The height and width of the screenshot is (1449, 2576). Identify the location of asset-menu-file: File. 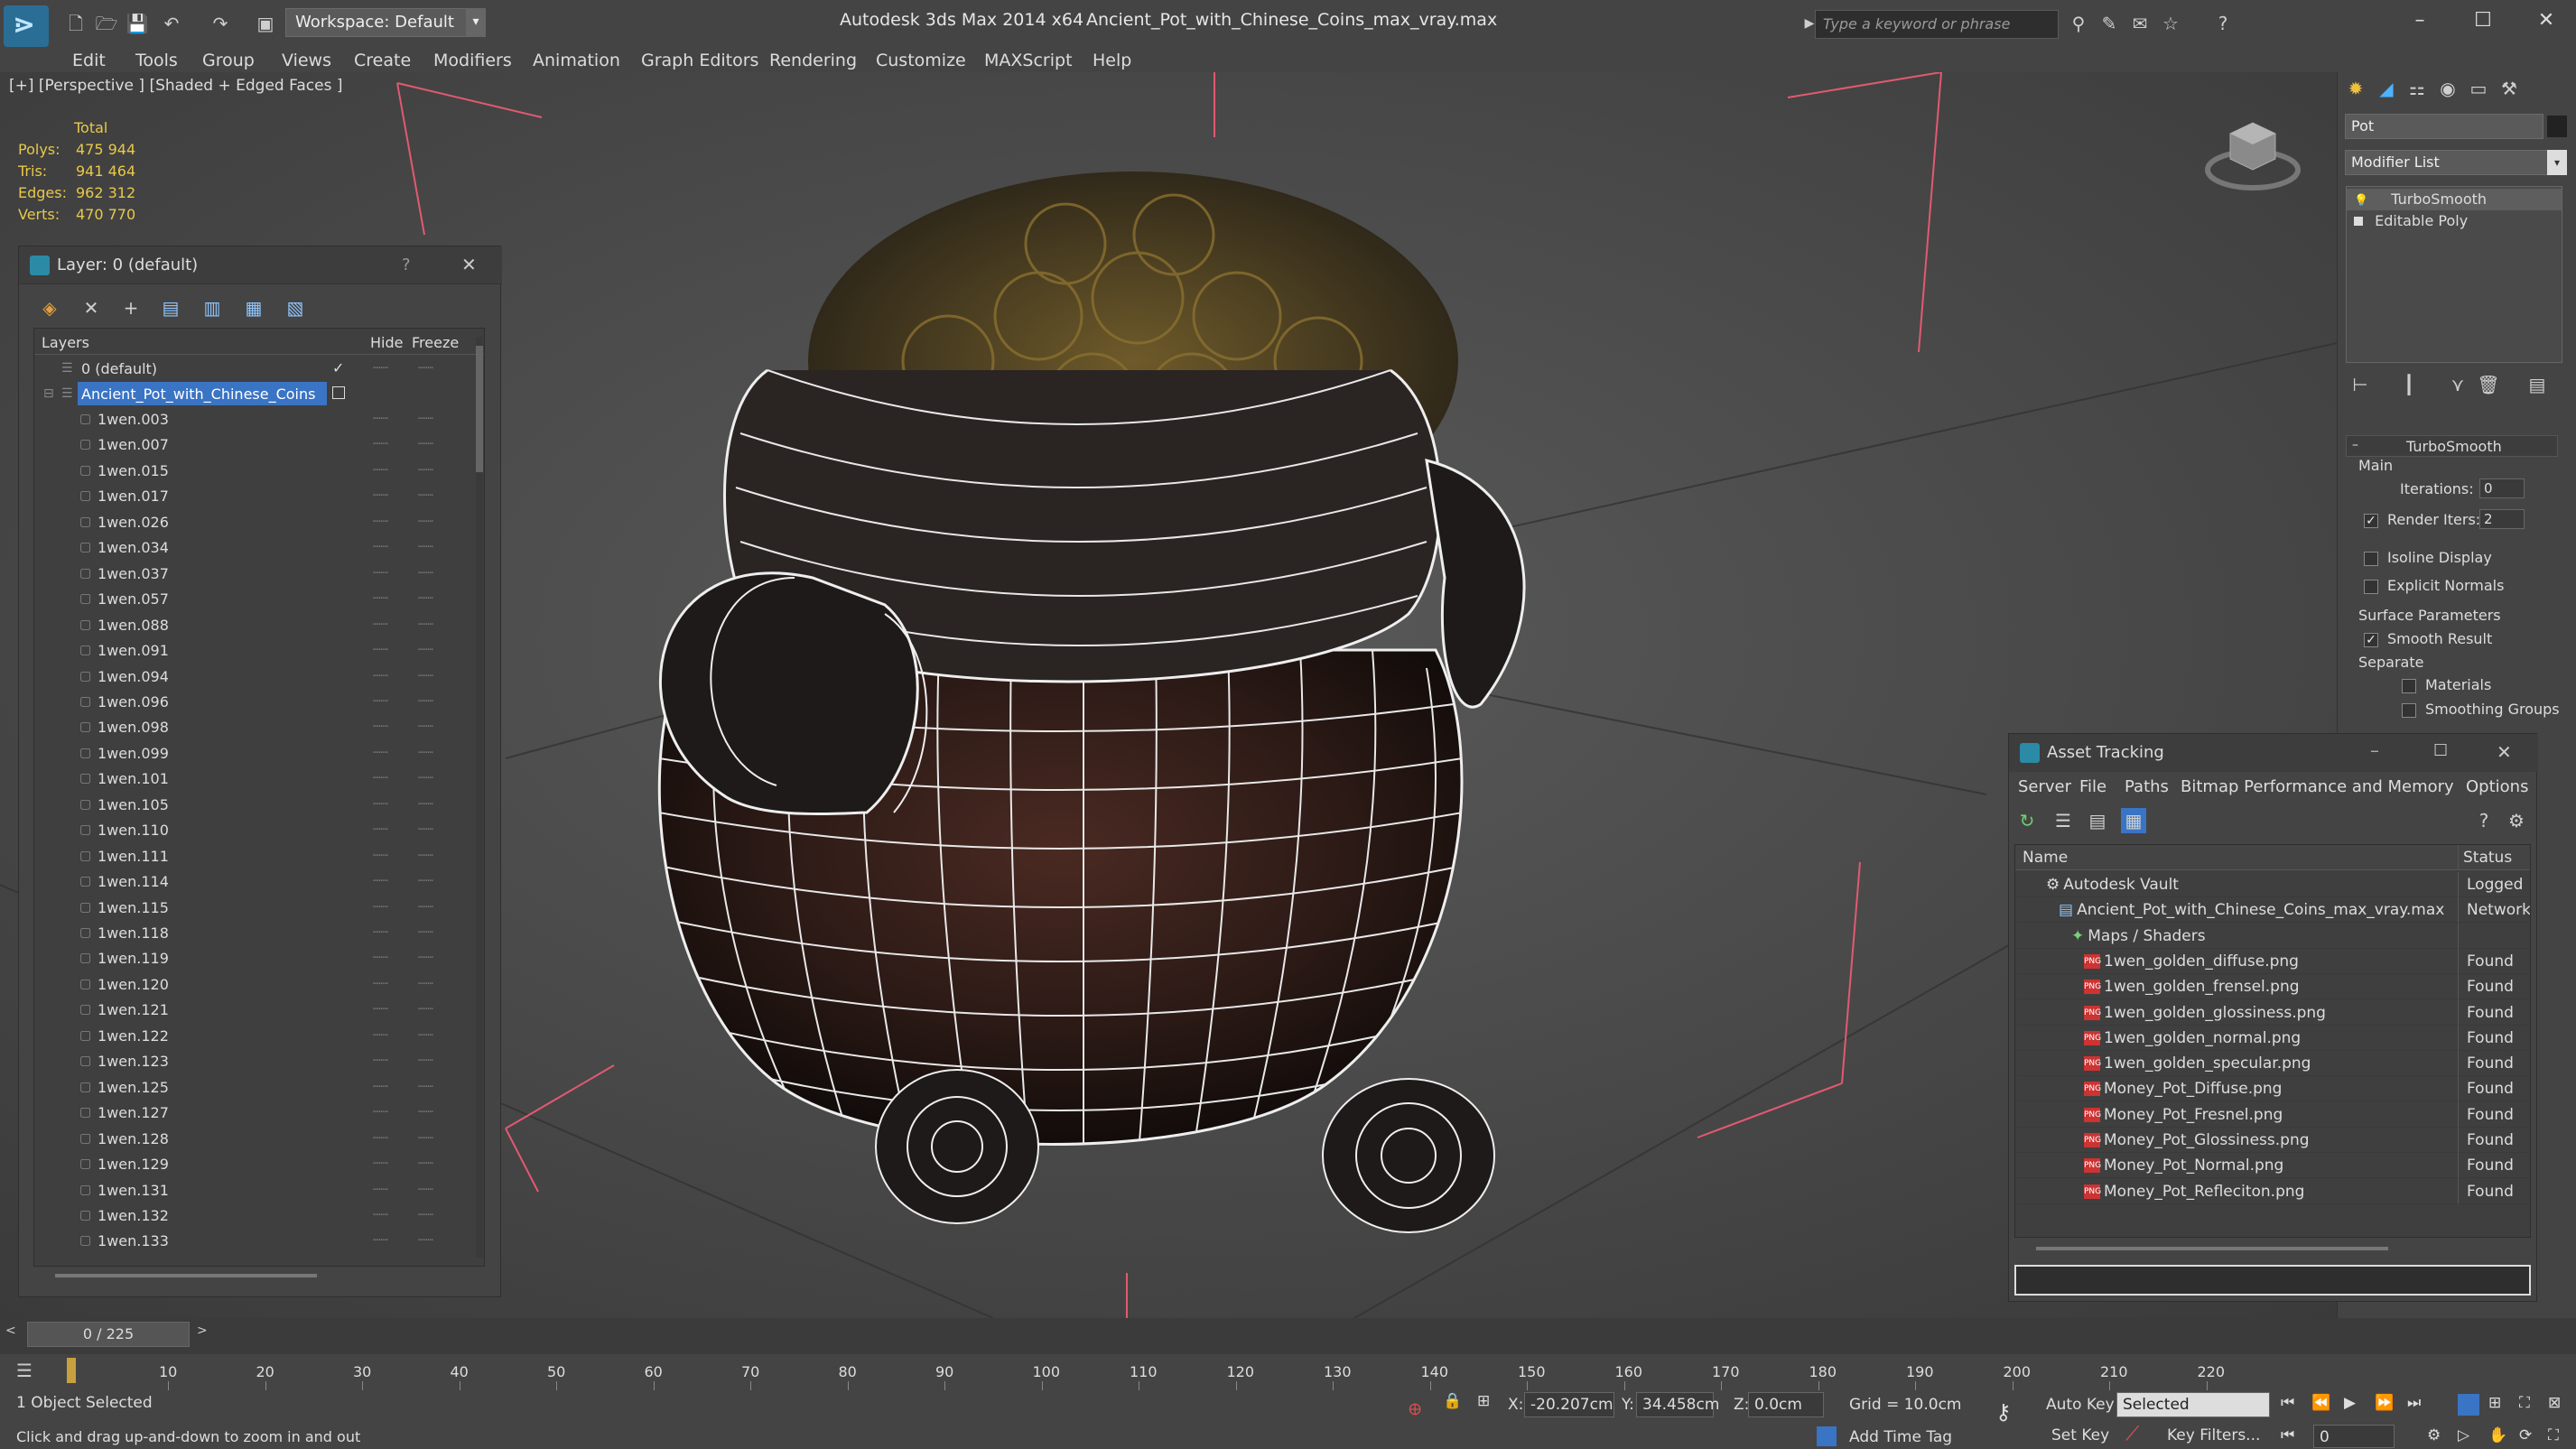
(2092, 786).